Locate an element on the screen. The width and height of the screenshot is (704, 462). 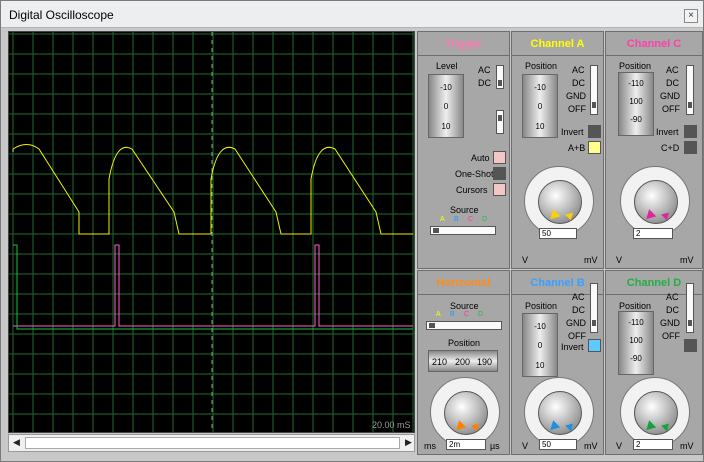
channel-b-invert-button is located at coordinates (594, 345).